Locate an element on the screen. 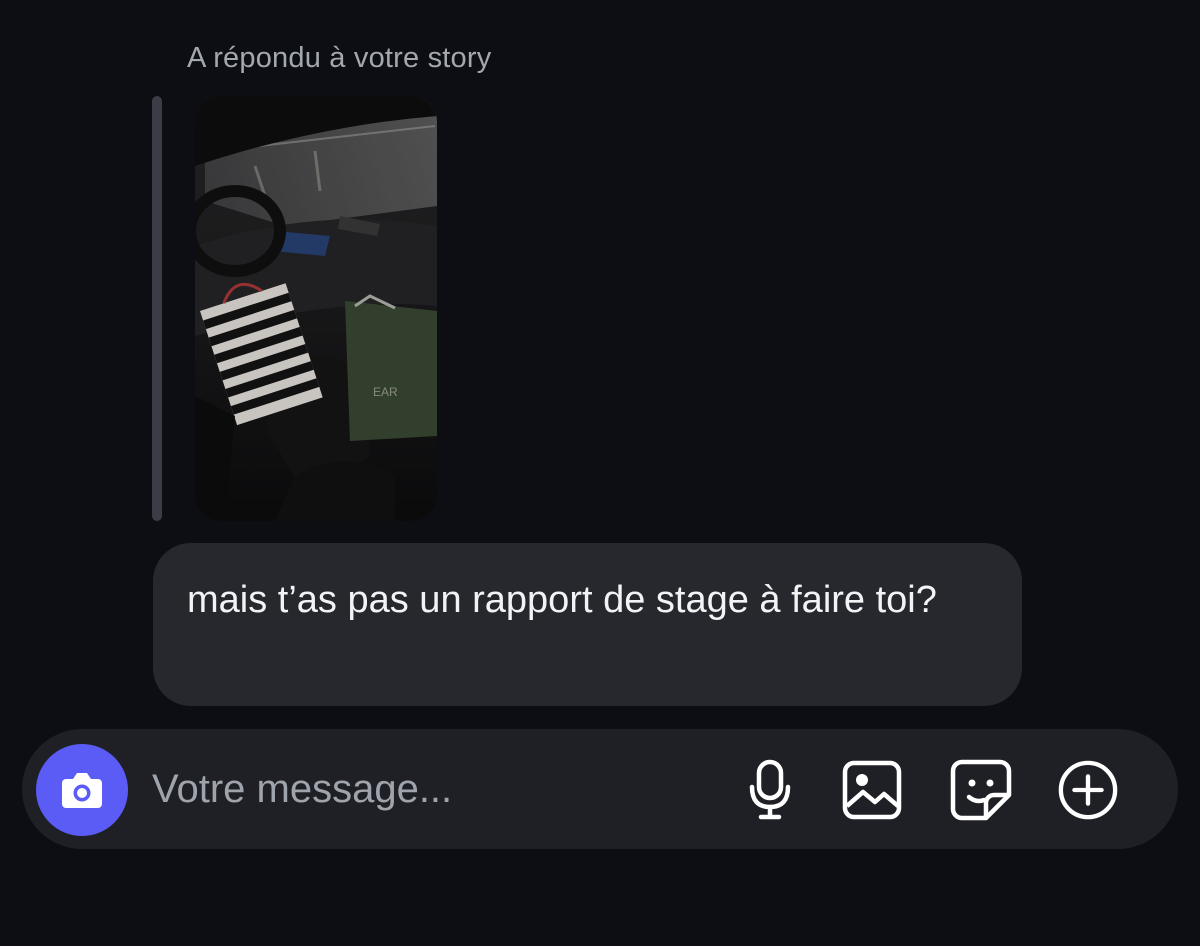 This screenshot has height=946, width=1200. plus-circle-icon is located at coordinates (1088, 790).